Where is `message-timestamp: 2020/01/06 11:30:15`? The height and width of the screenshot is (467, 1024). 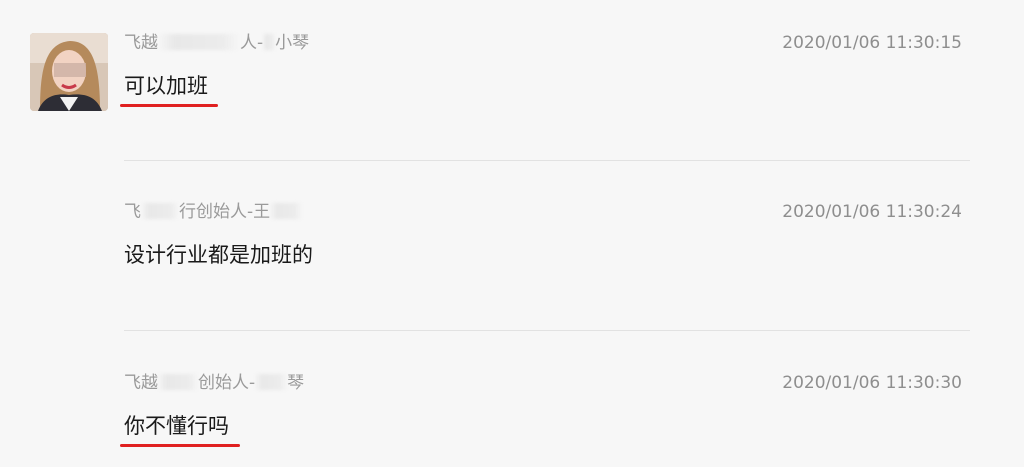
message-timestamp: 2020/01/06 11:30:15 is located at coordinates (872, 43).